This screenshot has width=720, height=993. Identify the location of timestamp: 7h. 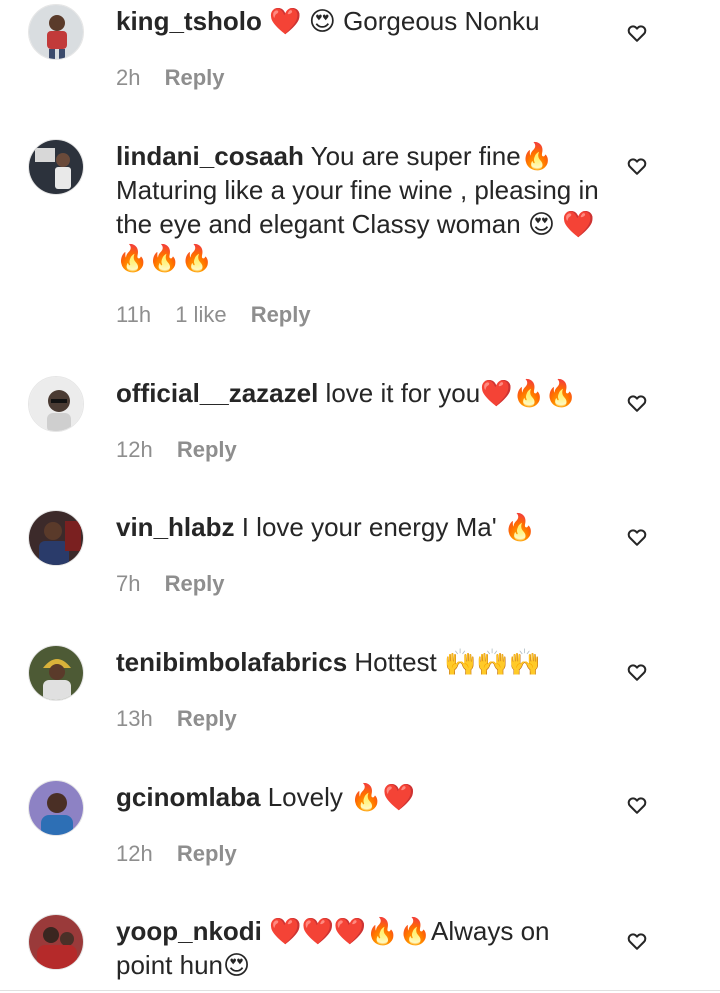
(128, 583).